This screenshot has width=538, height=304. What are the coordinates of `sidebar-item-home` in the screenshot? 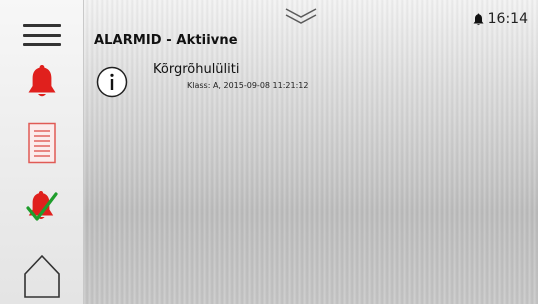 It's located at (42, 276).